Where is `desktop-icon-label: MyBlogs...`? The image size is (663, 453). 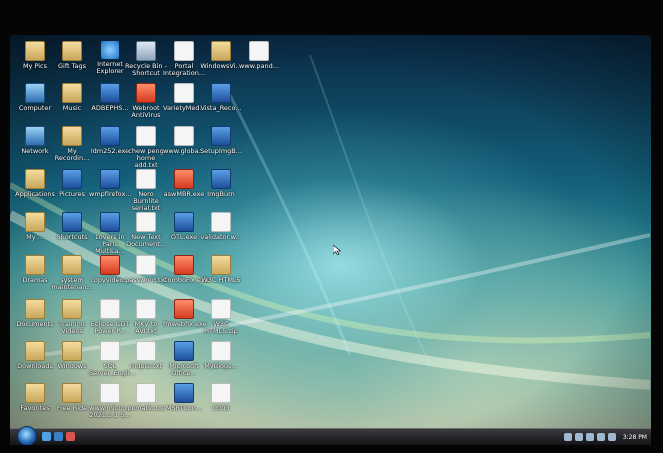
desktop-icon-label: MyBlogs... is located at coordinates (221, 366).